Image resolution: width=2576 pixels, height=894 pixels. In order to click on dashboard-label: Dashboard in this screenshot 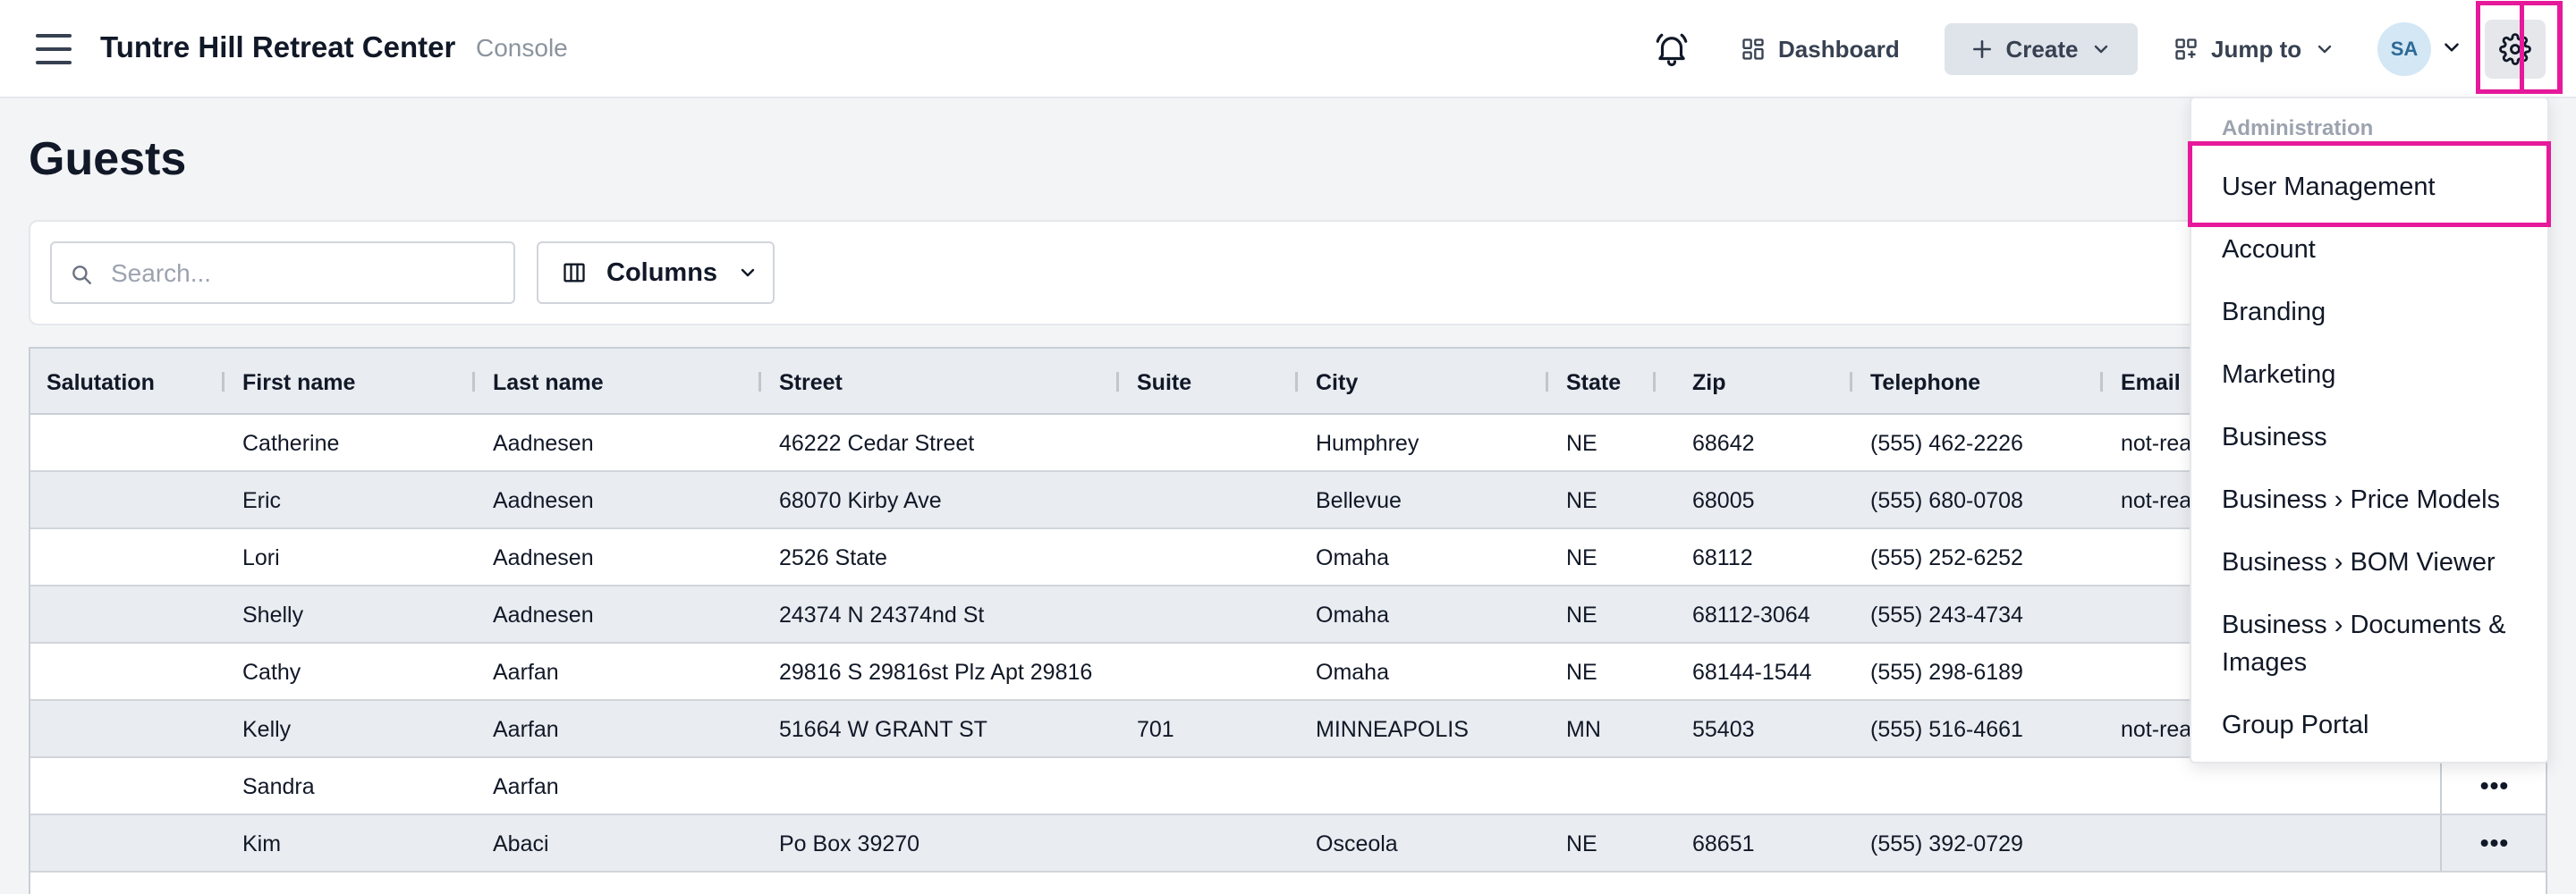, I will do `click(1839, 49)`.